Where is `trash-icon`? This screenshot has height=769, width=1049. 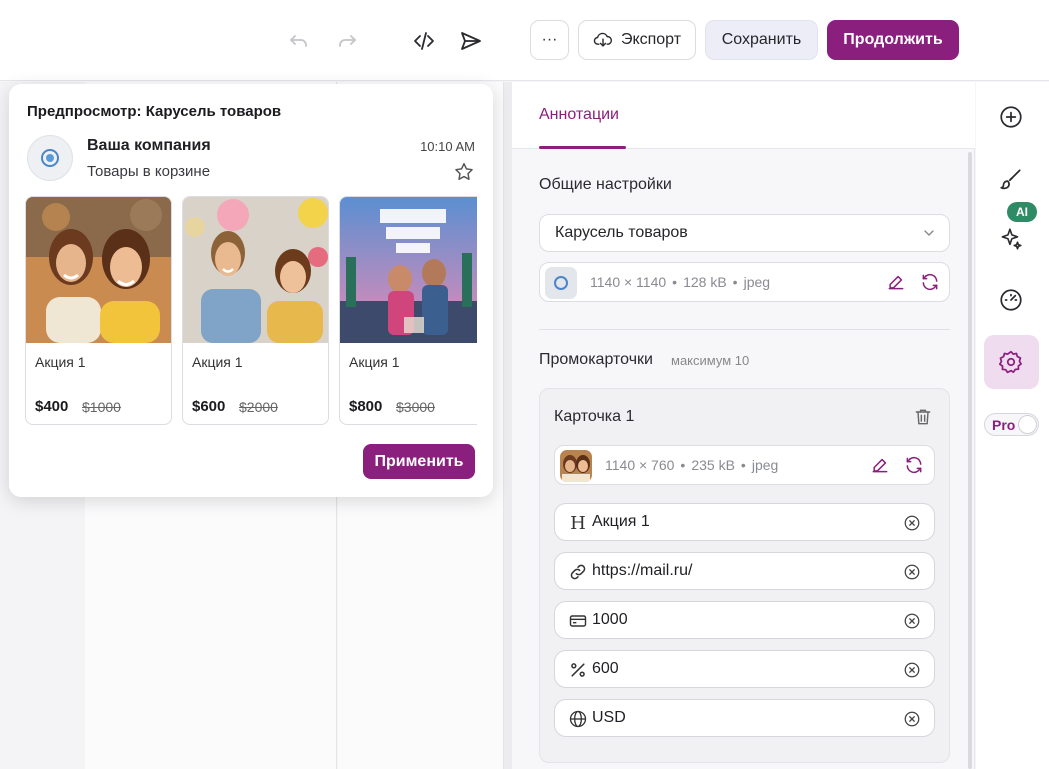
trash-icon is located at coordinates (923, 417).